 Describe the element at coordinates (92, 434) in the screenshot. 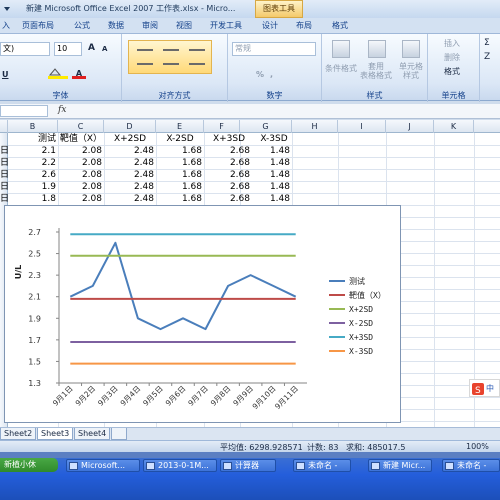

I see `sheet-tab-4: Sheet4` at that location.